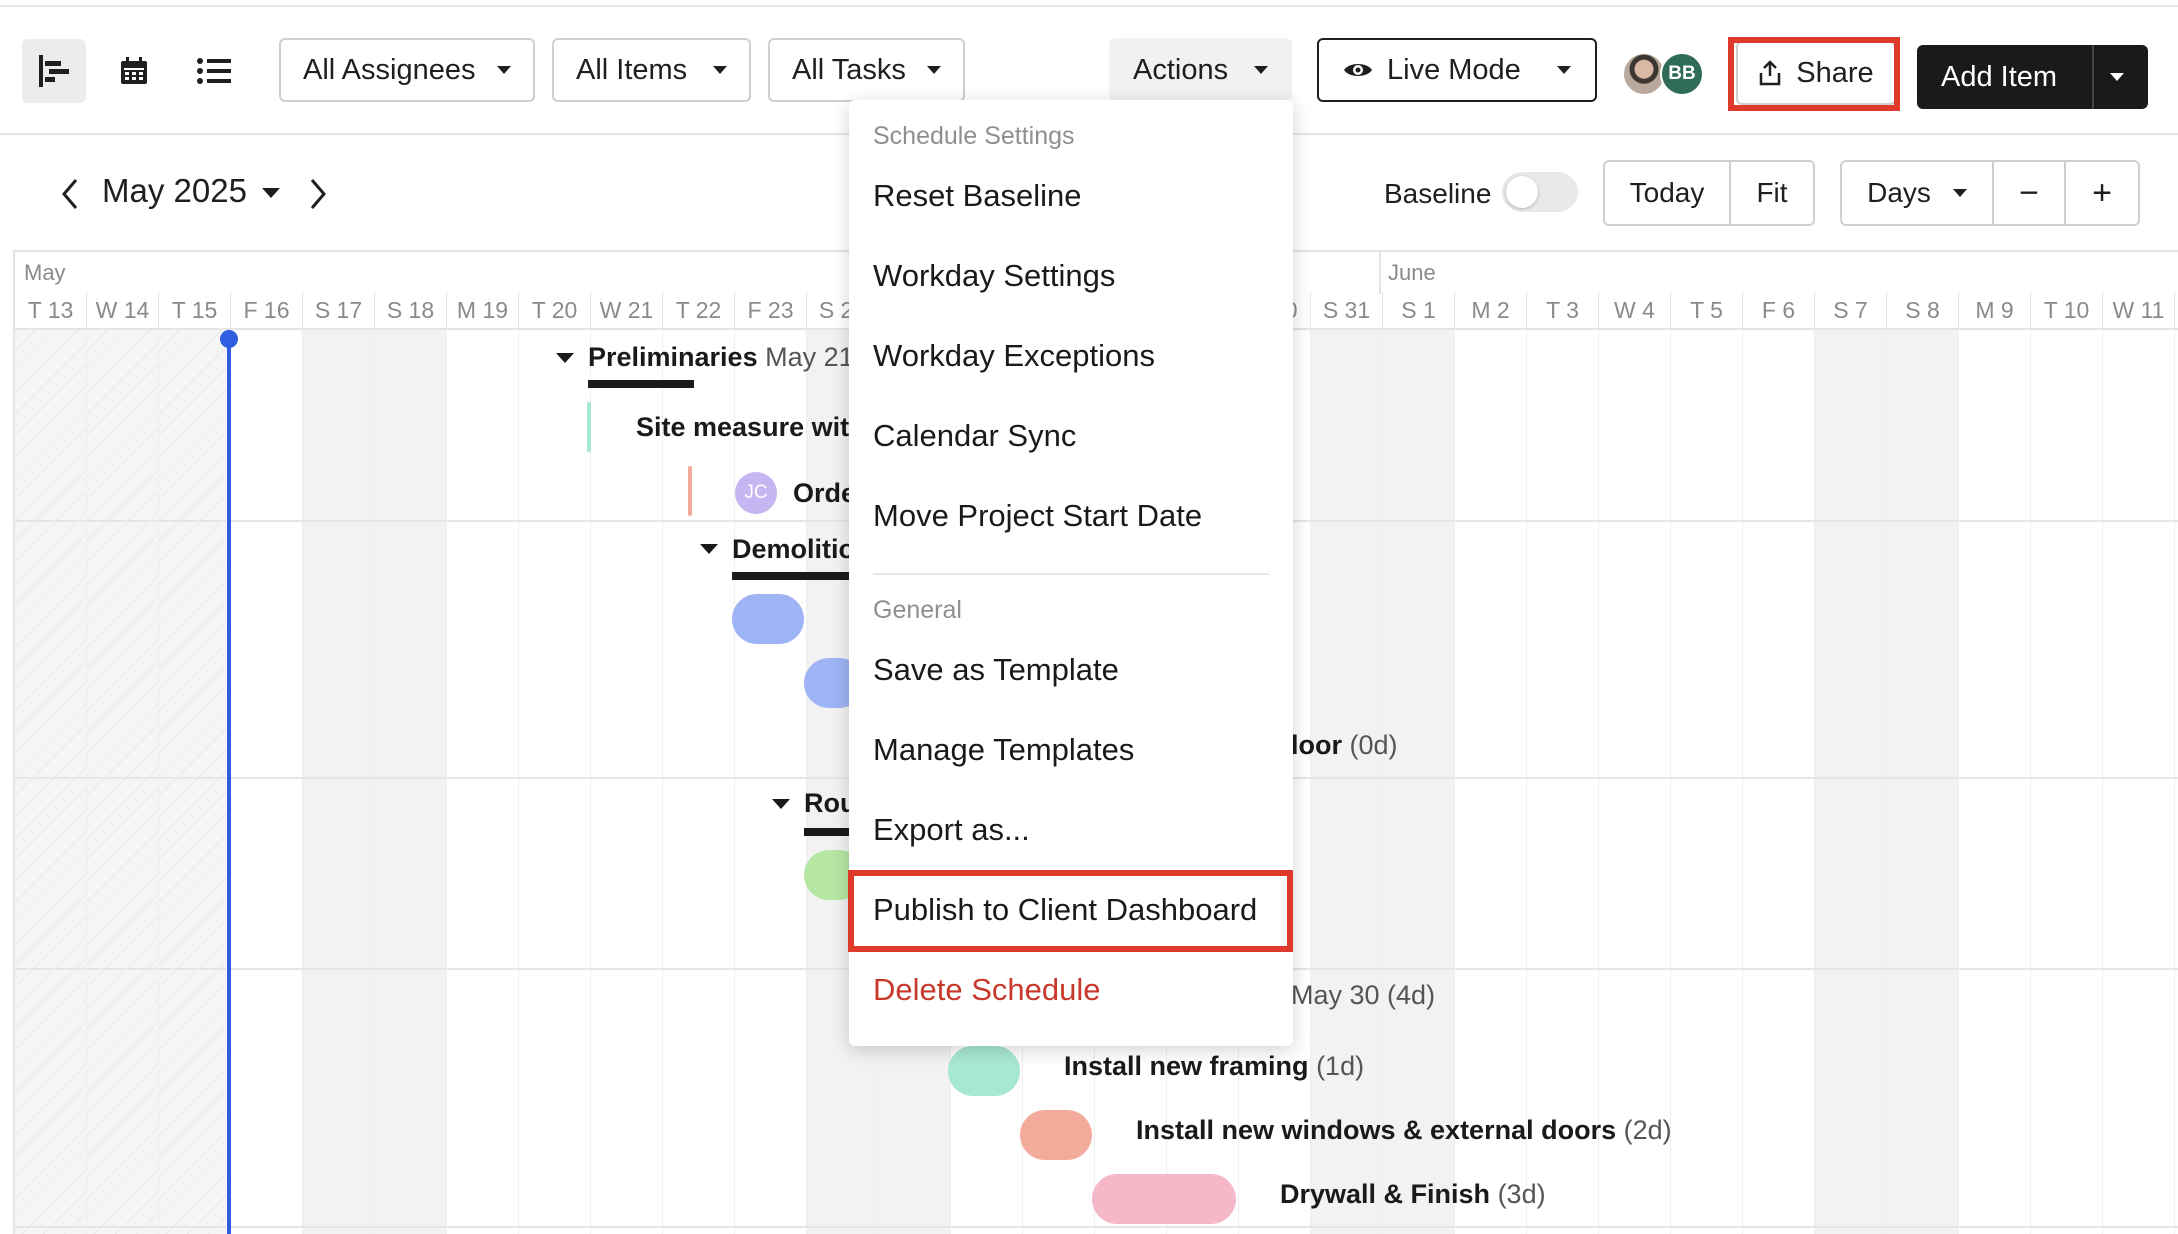  Describe the element at coordinates (70, 194) in the screenshot. I see `chevron-left-icon` at that location.